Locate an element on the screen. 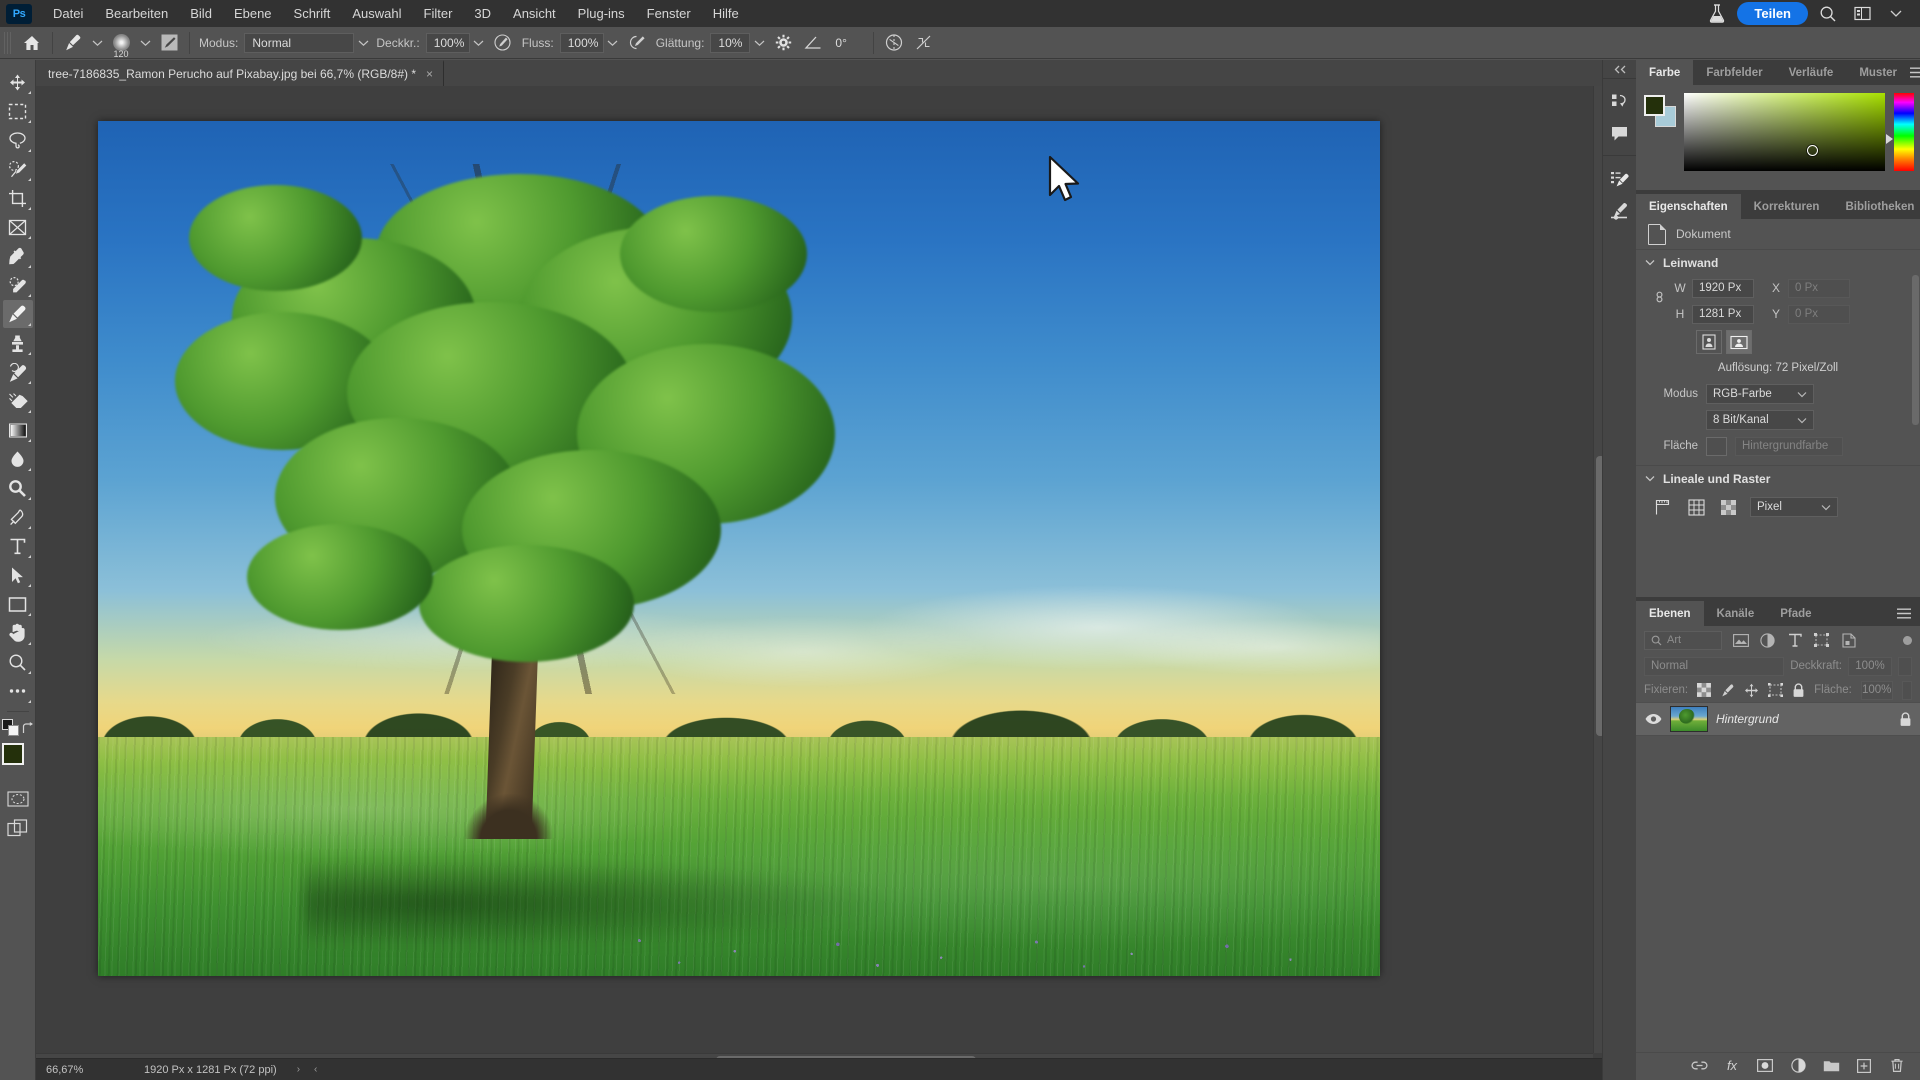 Image resolution: width=1920 pixels, height=1080 pixels. hand-tool is located at coordinates (18, 633).